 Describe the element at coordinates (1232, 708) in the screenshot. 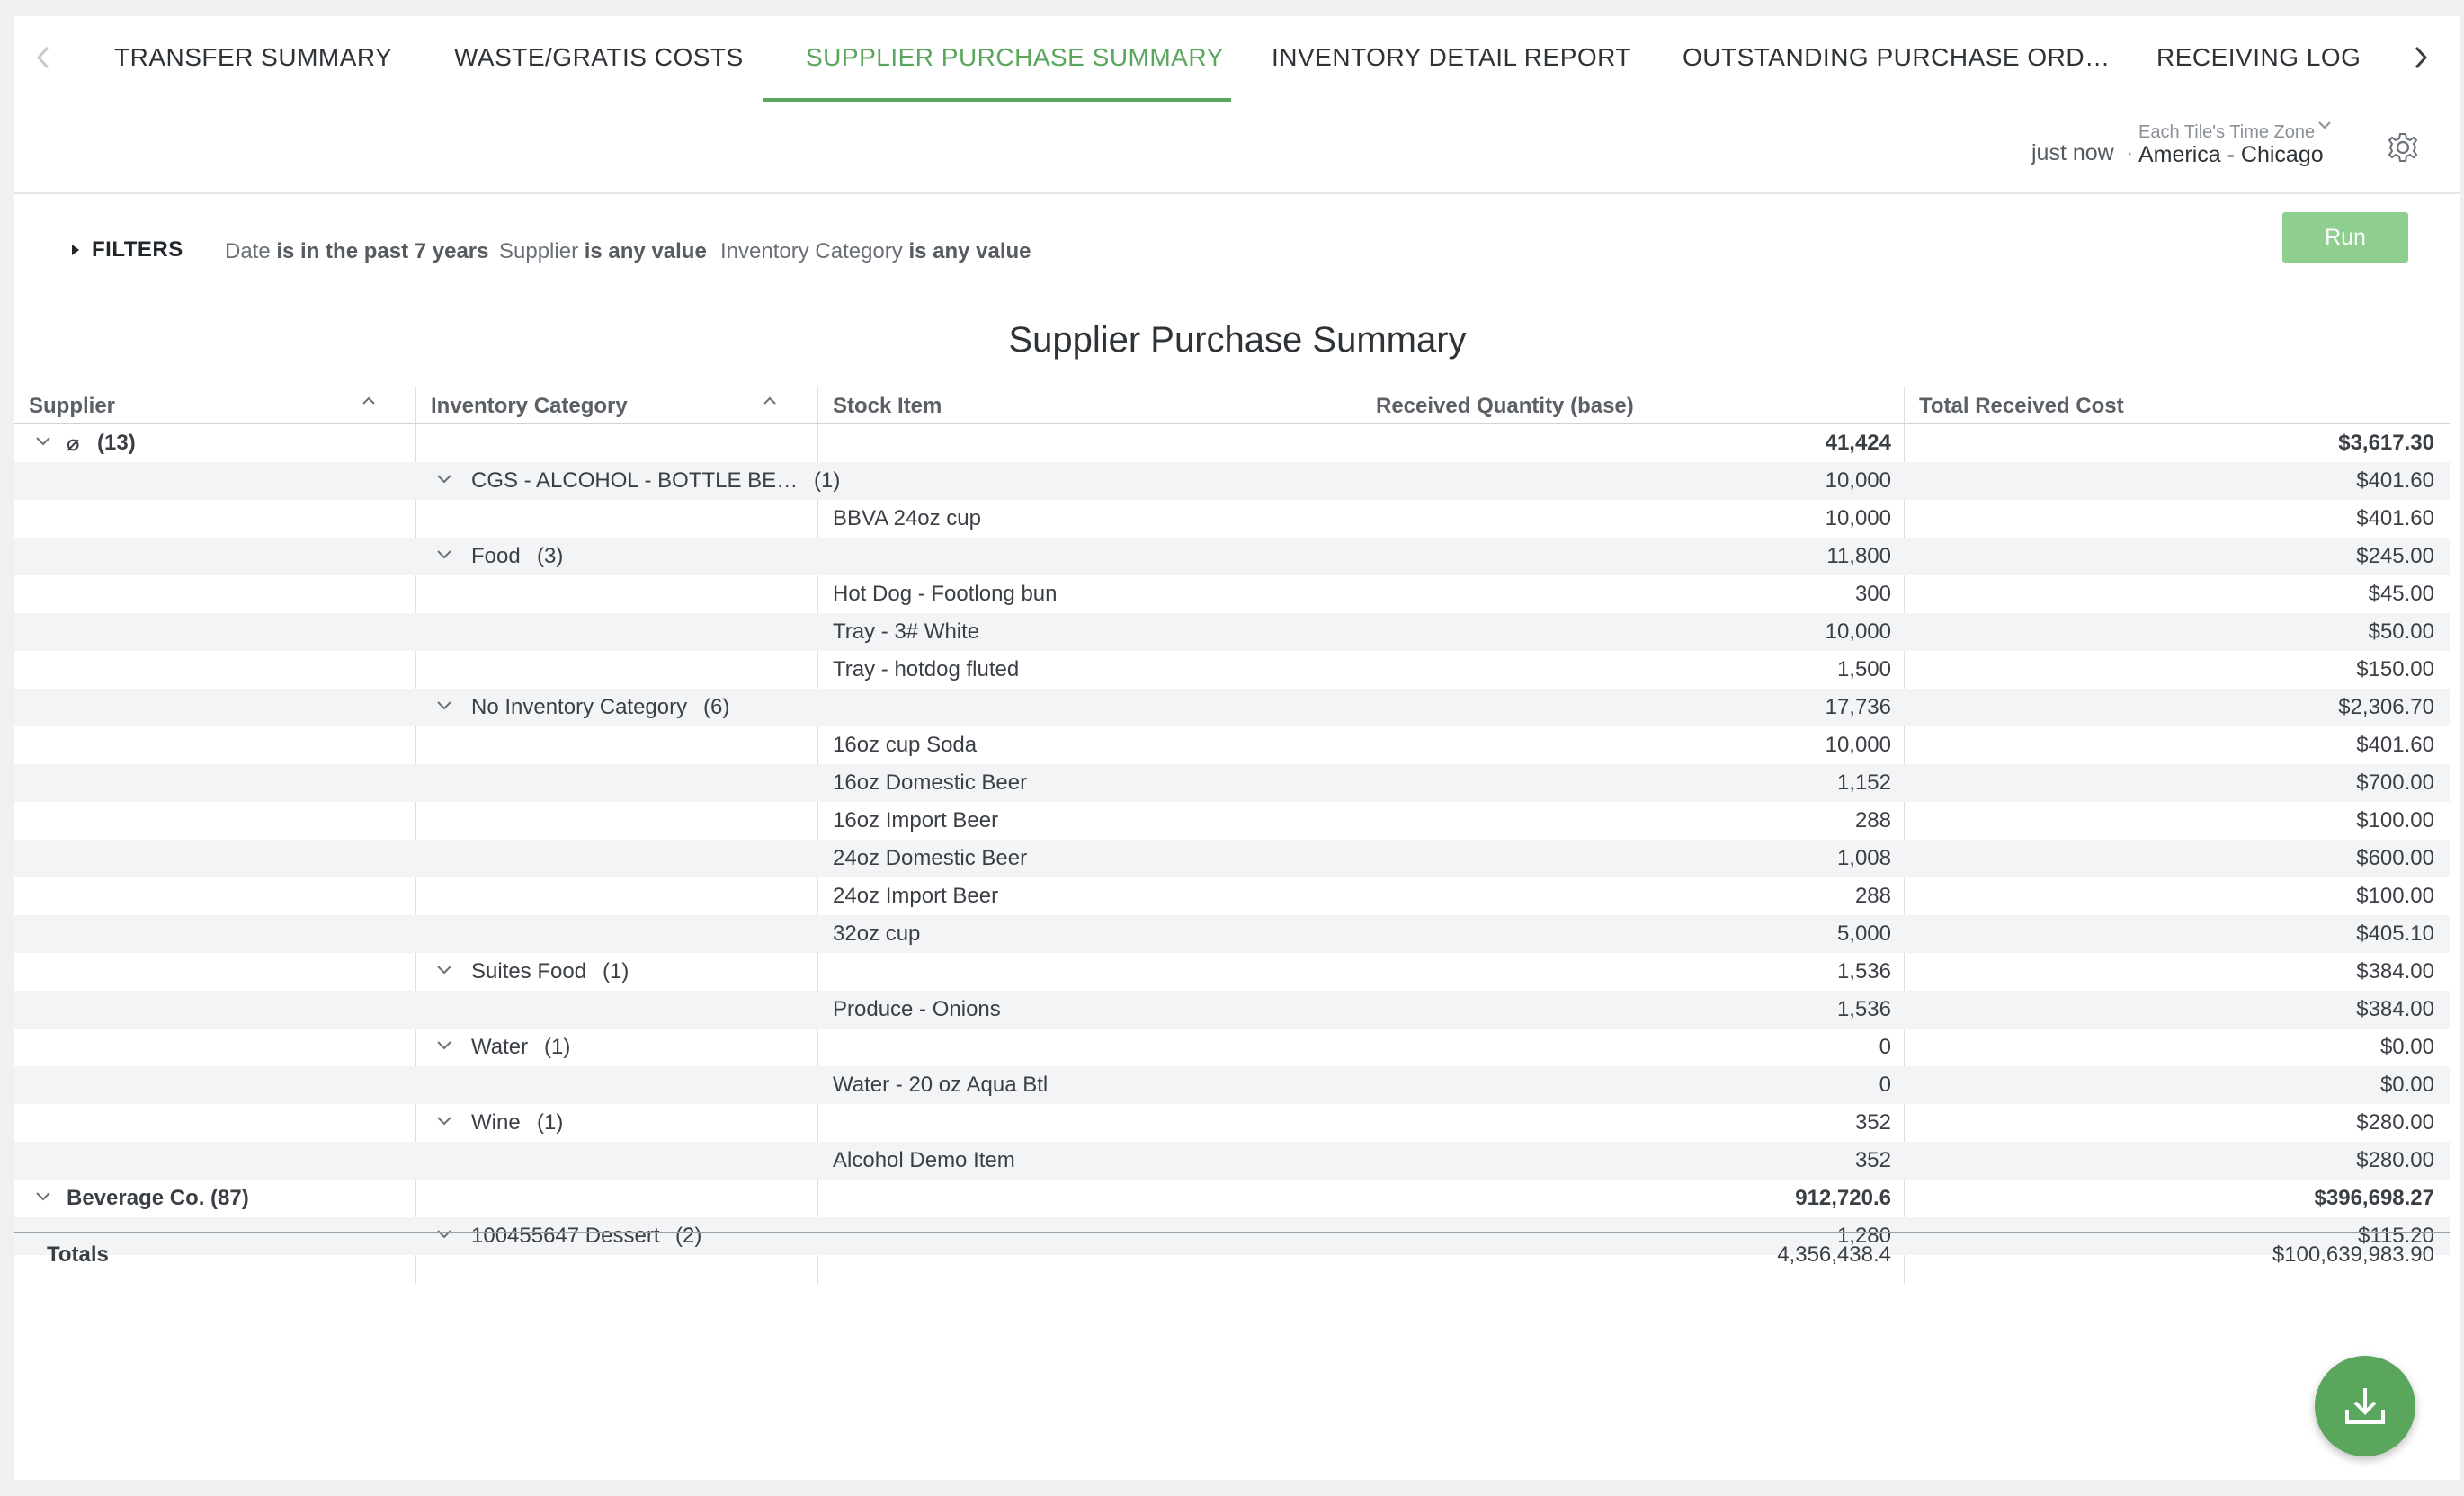

I see `table-row: No Inventory Category 17,736 $2,306.70 (6)` at that location.